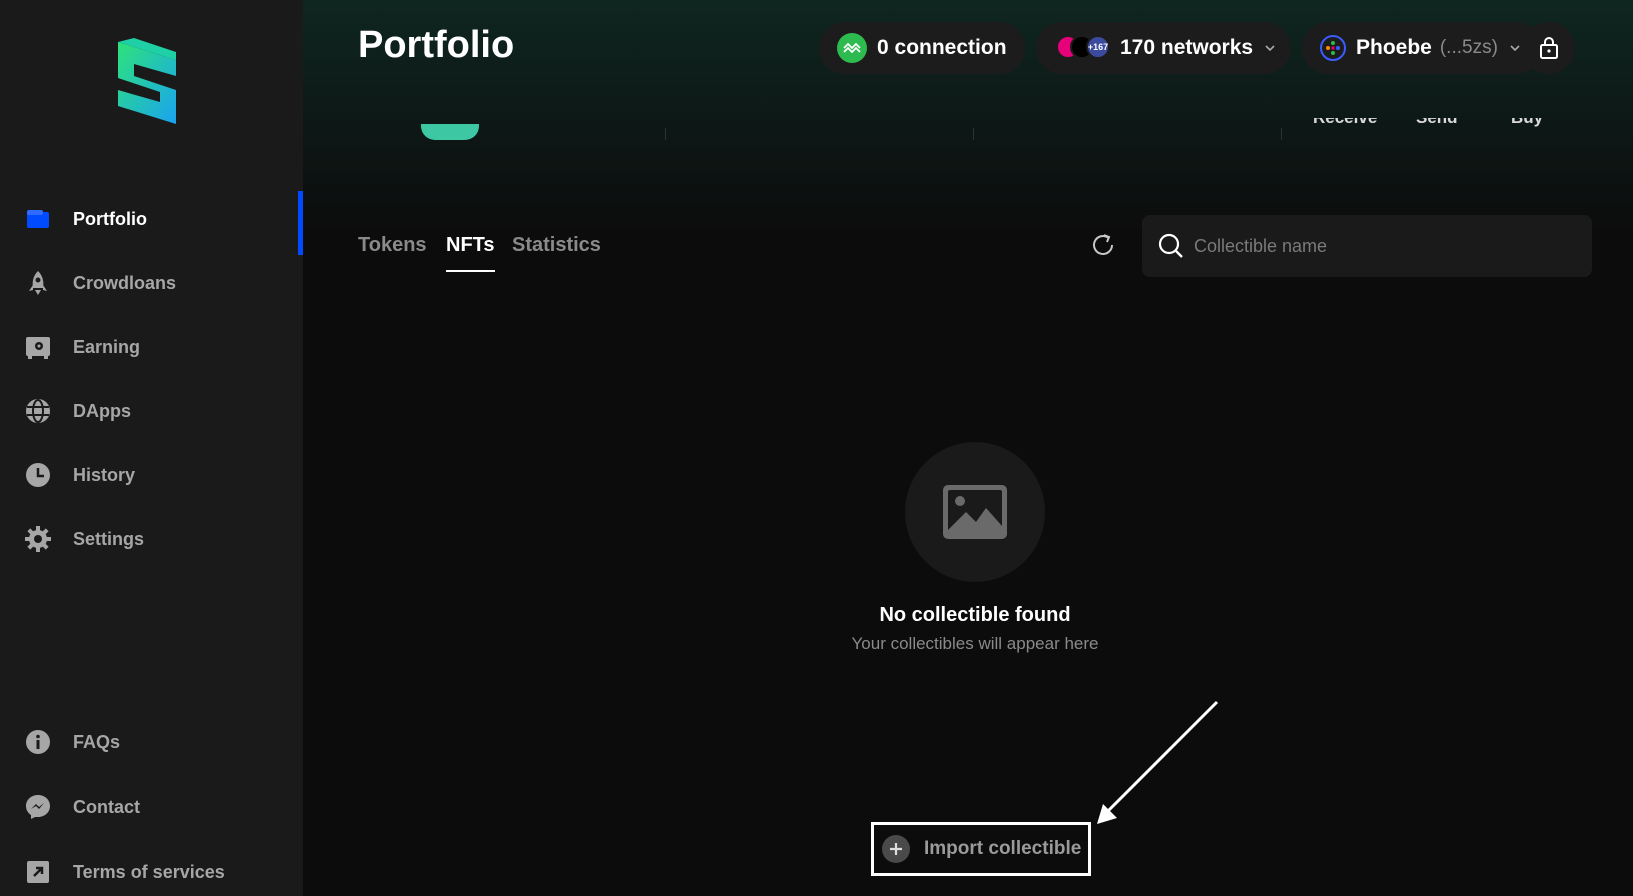 Image resolution: width=1633 pixels, height=896 pixels. I want to click on lock-bag-icon, so click(1549, 48).